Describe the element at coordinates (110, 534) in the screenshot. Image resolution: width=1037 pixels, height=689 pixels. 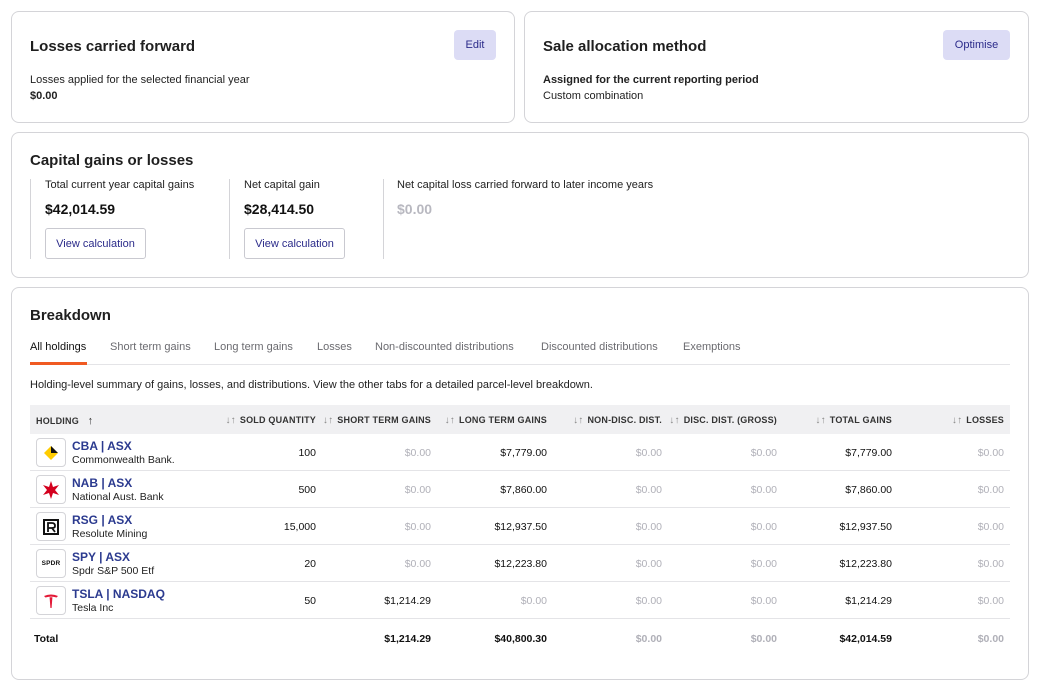
I see `holding-name: Resolute Mining` at that location.